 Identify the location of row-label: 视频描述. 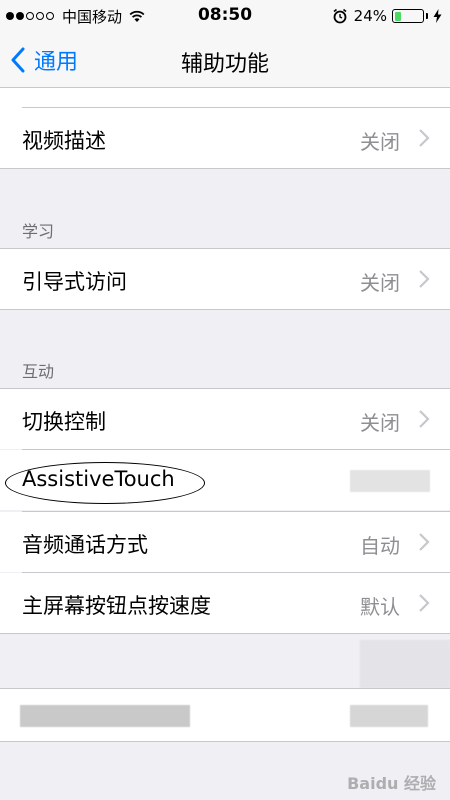
(64, 141).